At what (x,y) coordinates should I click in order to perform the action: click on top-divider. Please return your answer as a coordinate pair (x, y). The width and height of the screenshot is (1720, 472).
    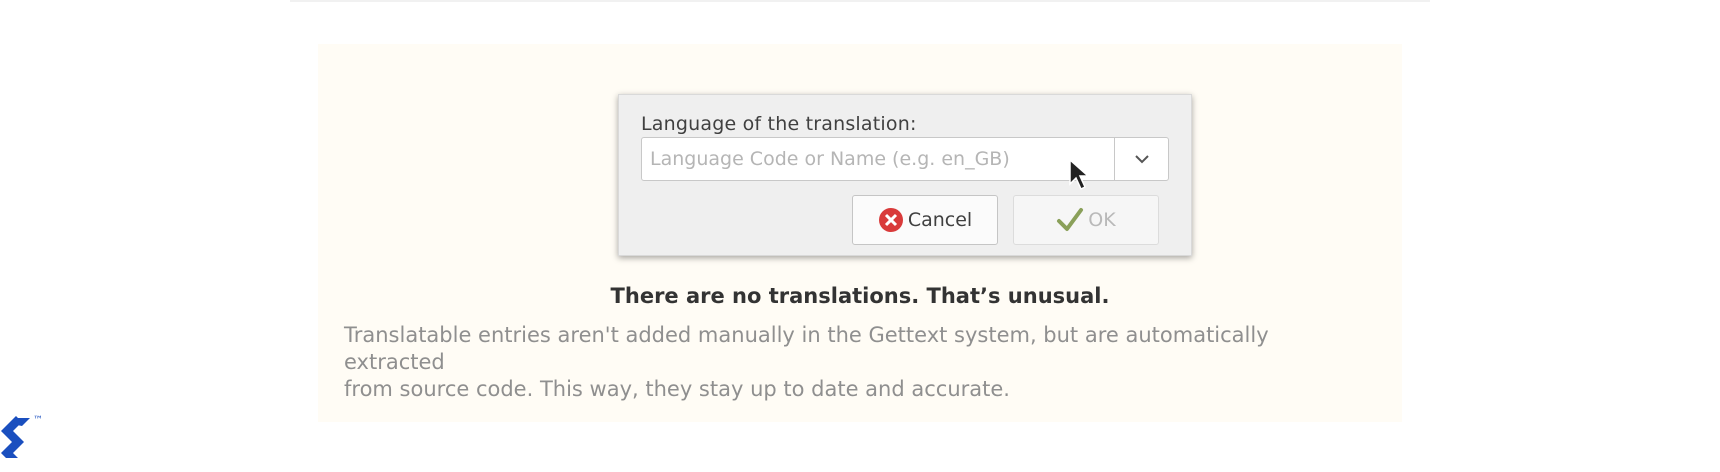
    Looking at the image, I should click on (860, 1).